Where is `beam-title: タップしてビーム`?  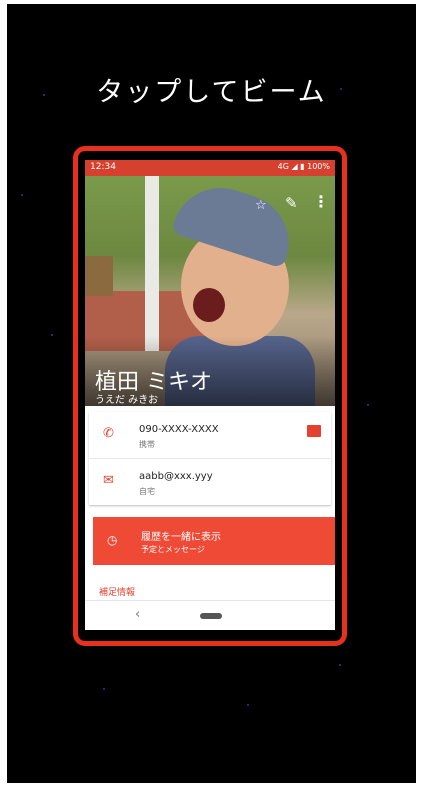
beam-title: タップしてビーム is located at coordinates (211, 92).